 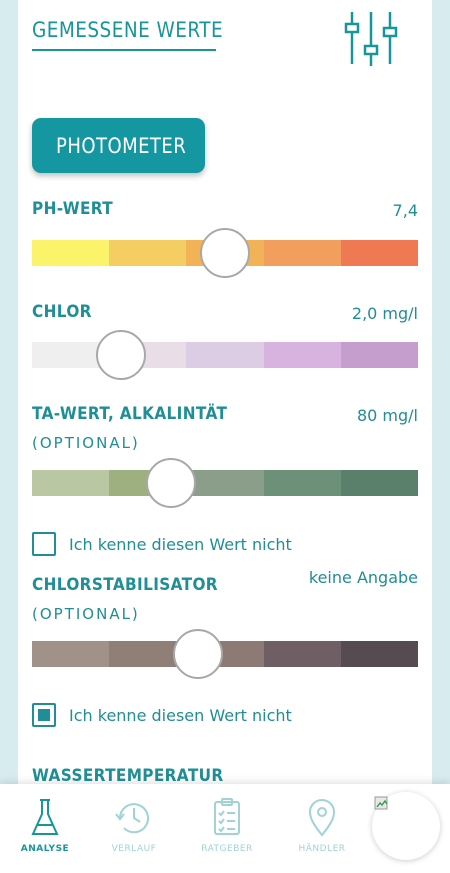 What do you see at coordinates (45, 849) in the screenshot?
I see `nav-label-analyse: ANALYSE` at bounding box center [45, 849].